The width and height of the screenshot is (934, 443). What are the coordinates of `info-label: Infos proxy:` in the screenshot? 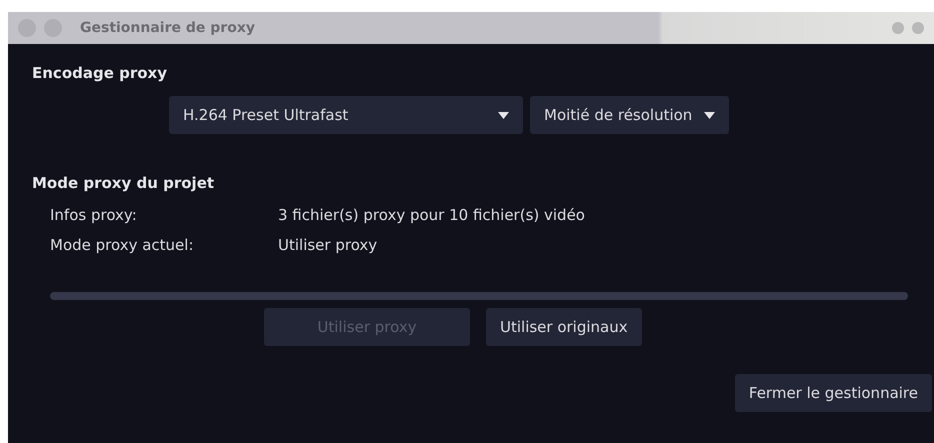 It's located at (94, 215).